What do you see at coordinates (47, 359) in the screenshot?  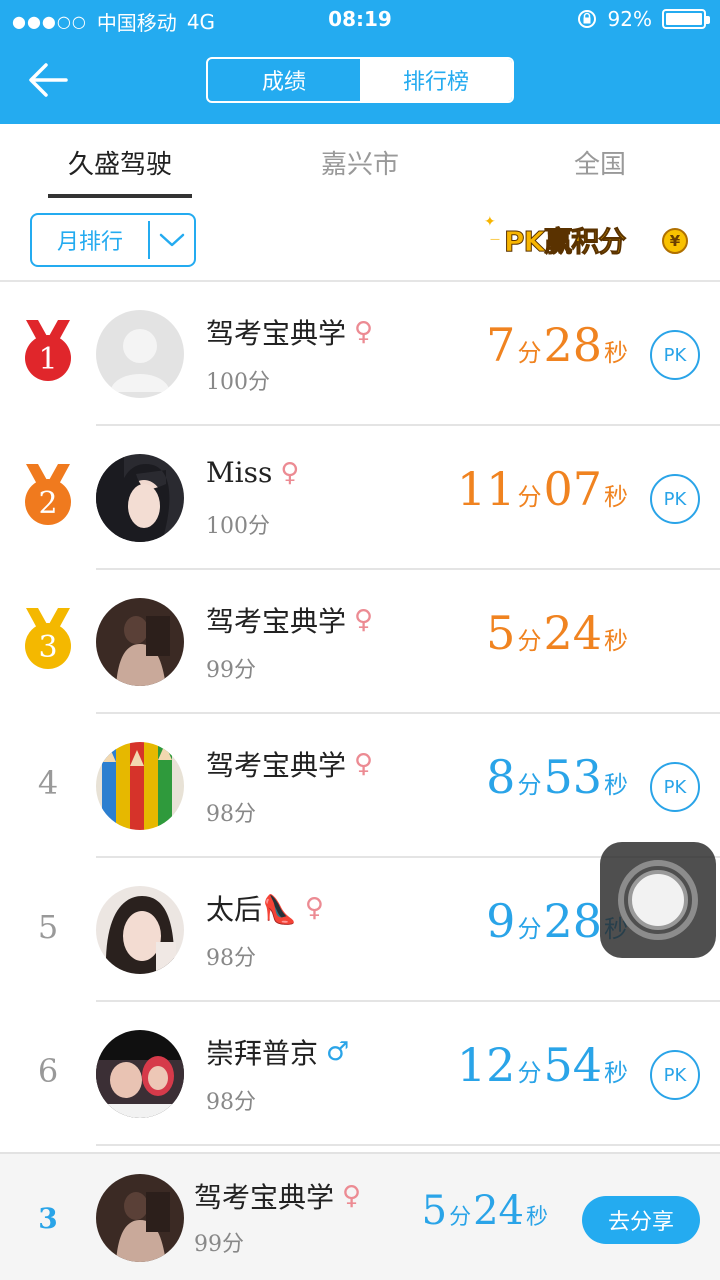 I see `svg-text: 1` at bounding box center [47, 359].